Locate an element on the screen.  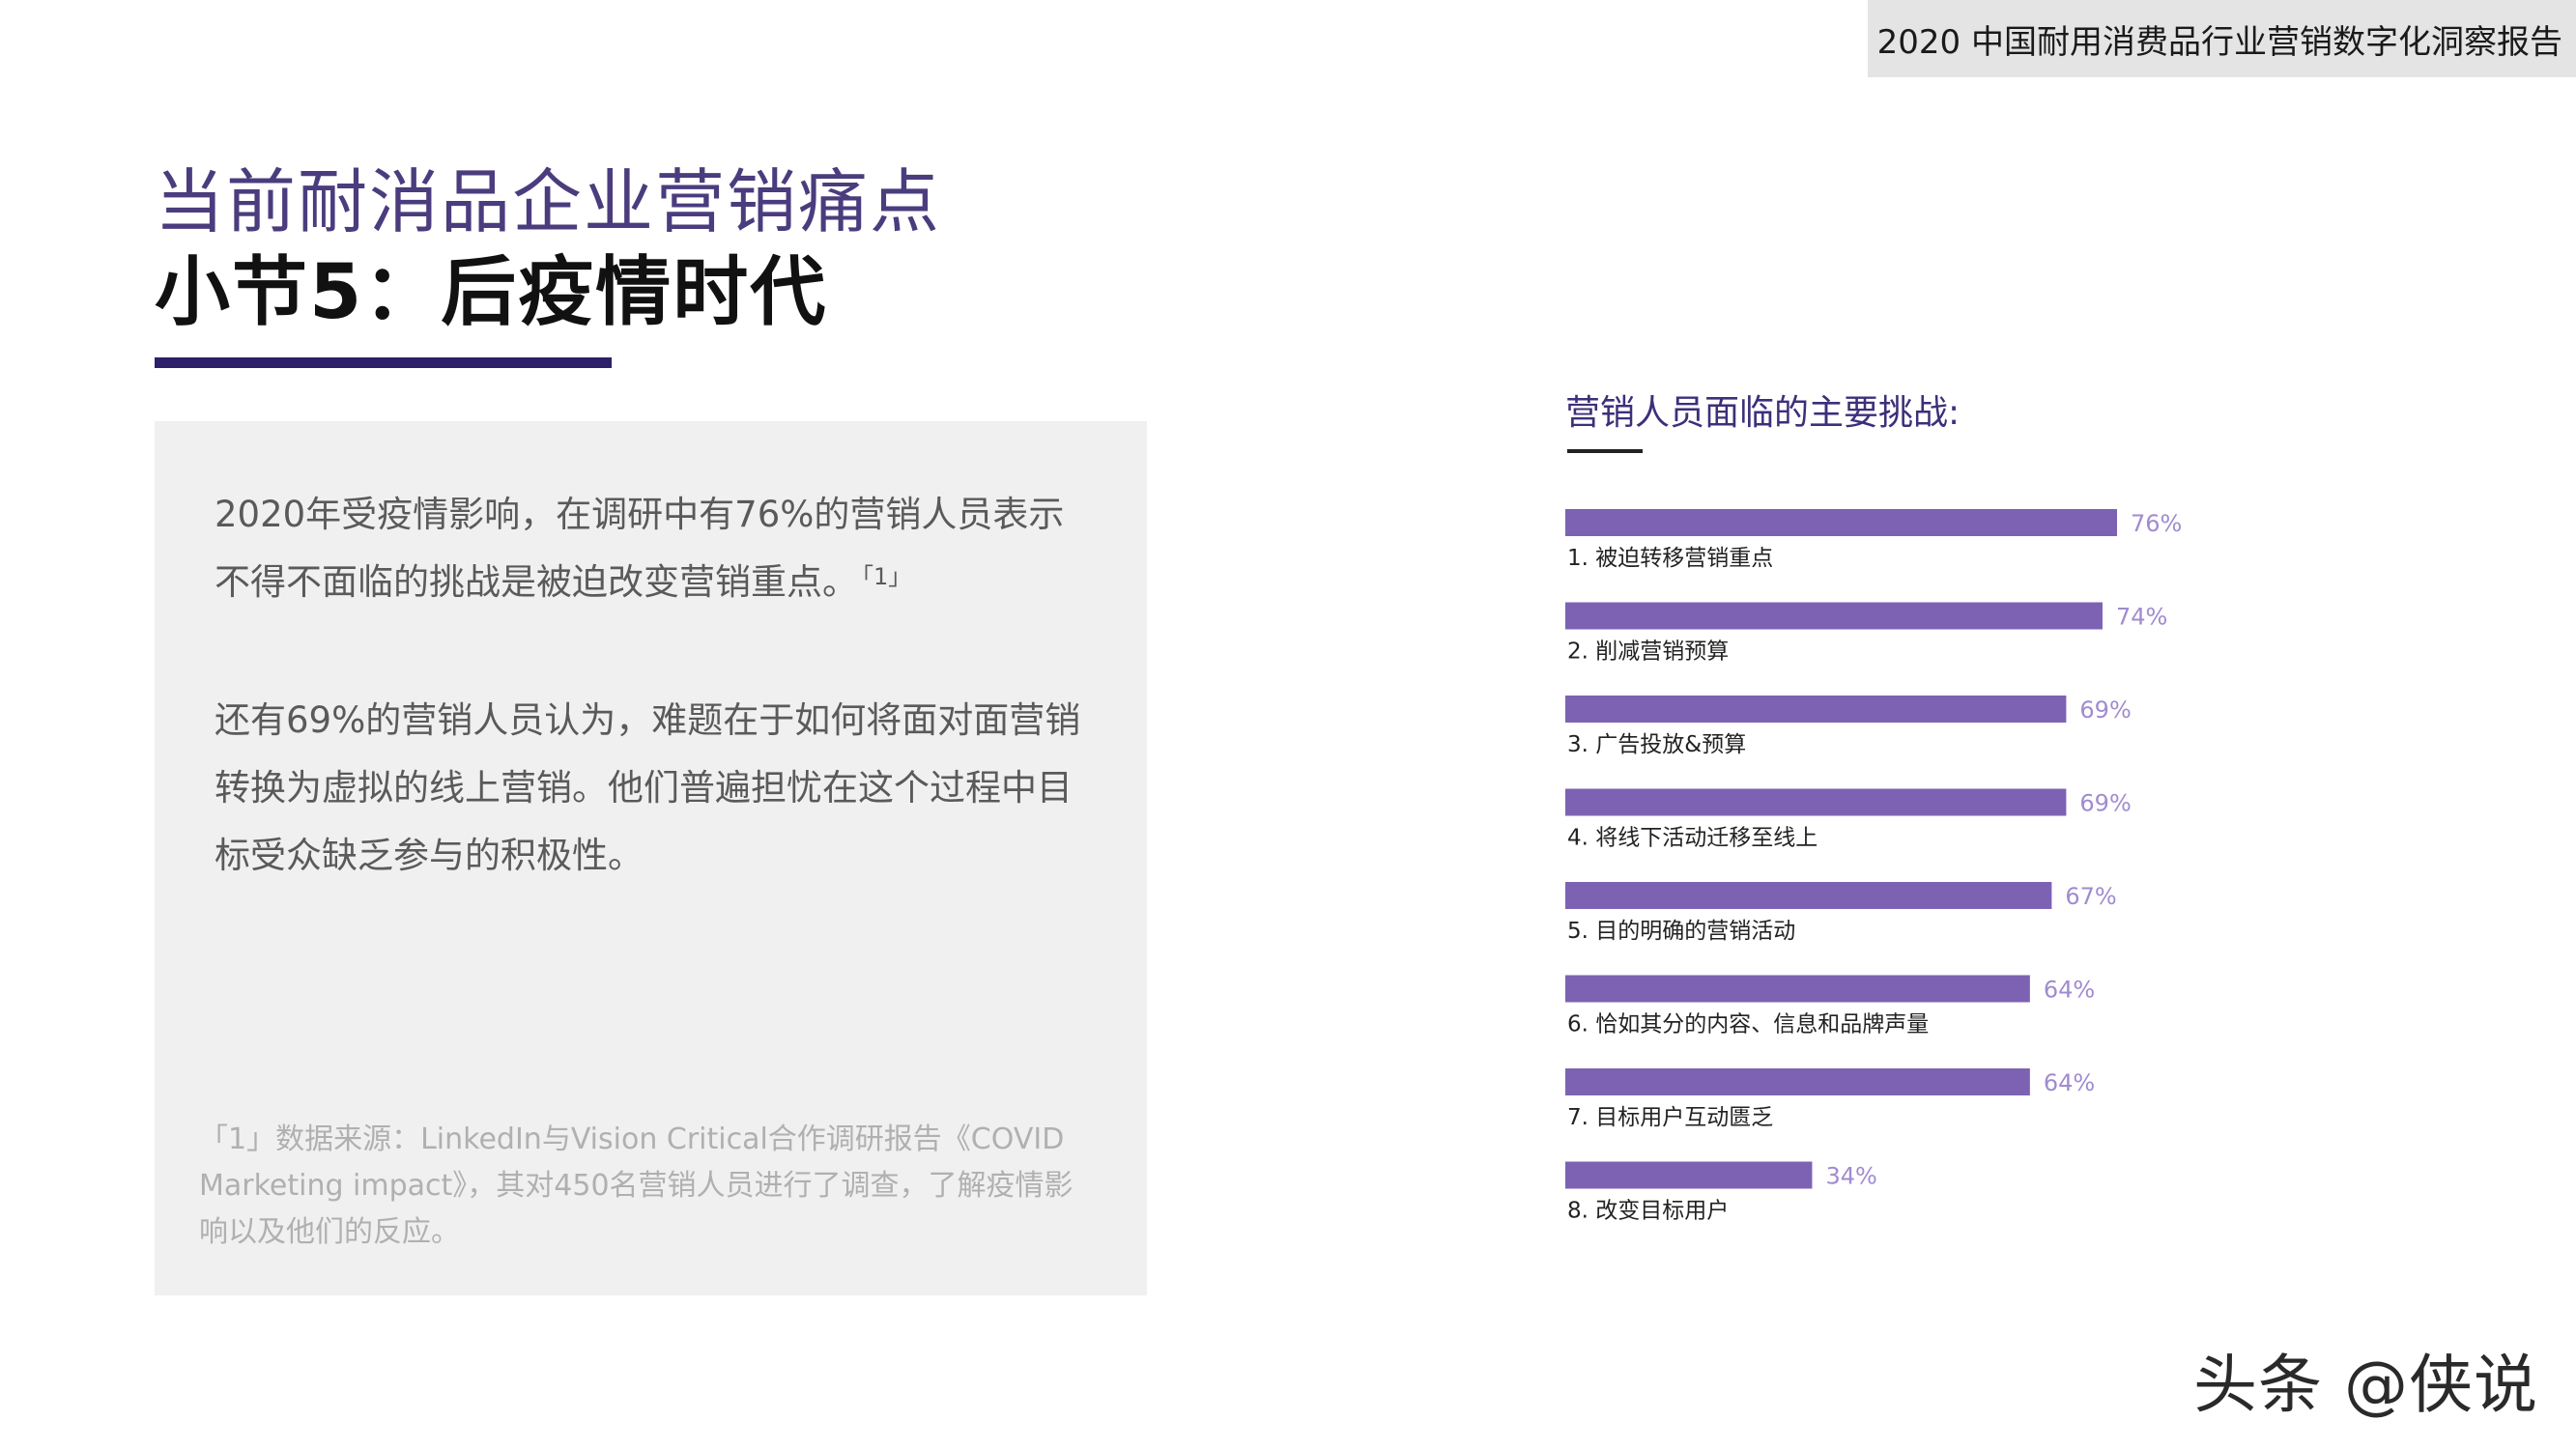
category-label-4: 4. 将线下活动迁移至线上 is located at coordinates (1693, 838).